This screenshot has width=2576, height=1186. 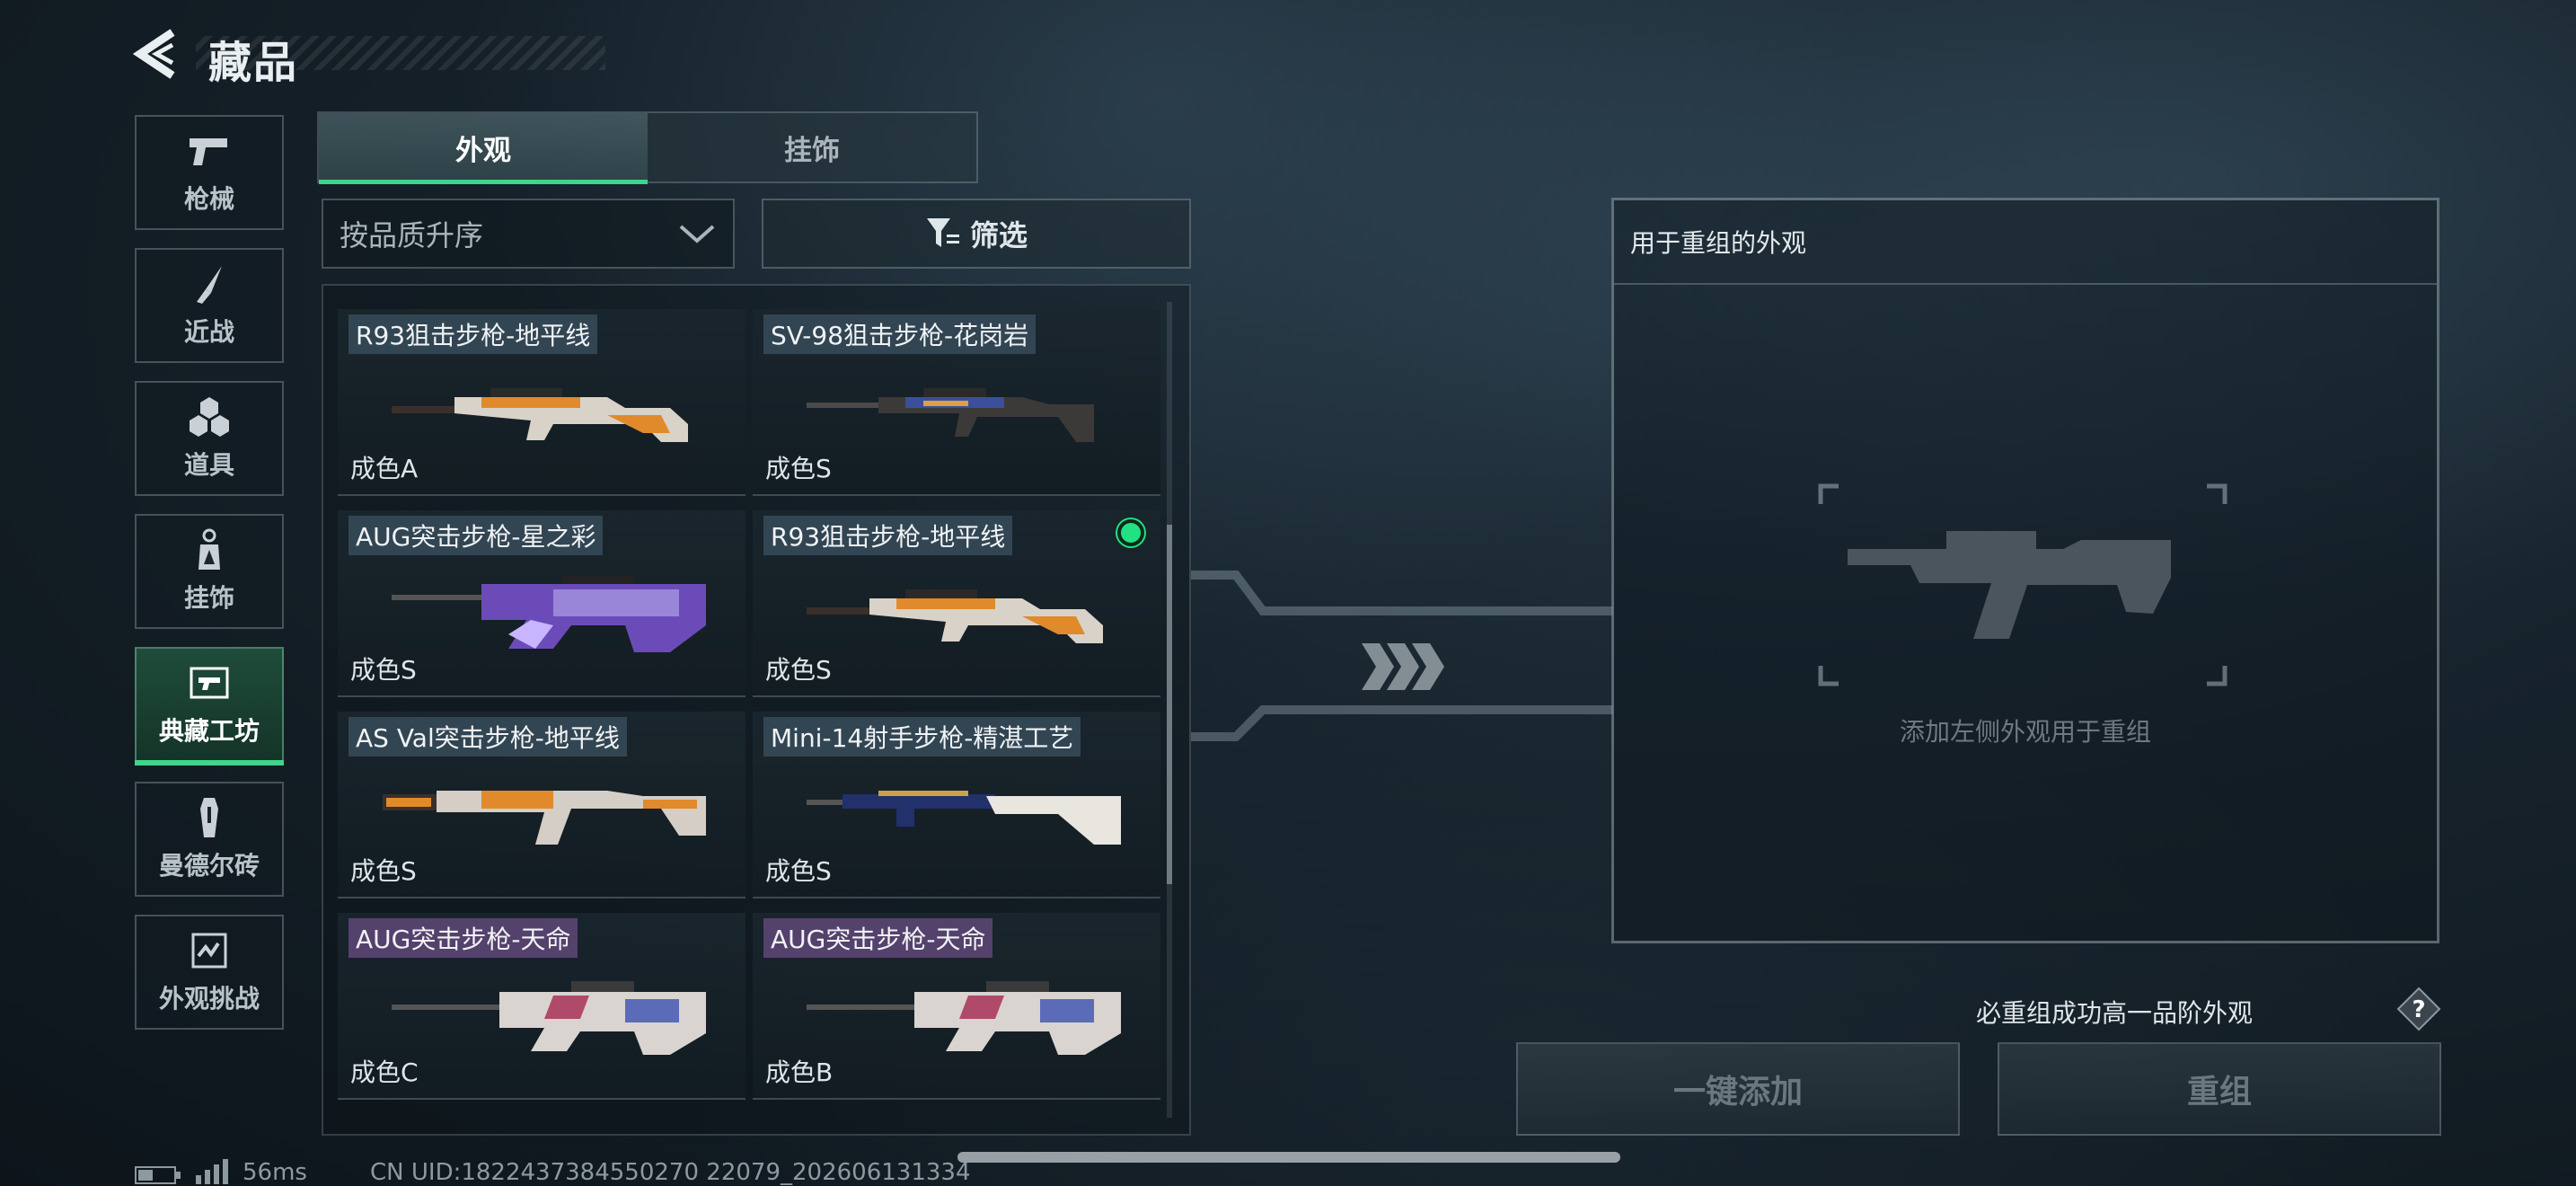 I want to click on add-all-button: 一键添加, so click(x=1738, y=1089).